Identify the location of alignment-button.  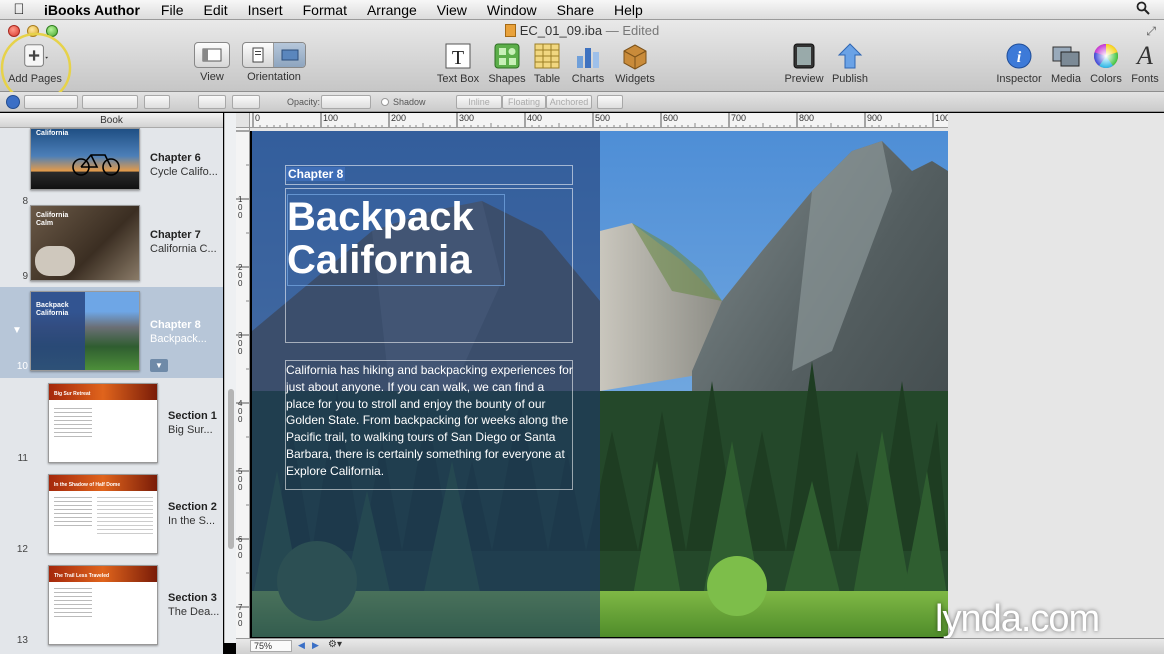
(212, 102).